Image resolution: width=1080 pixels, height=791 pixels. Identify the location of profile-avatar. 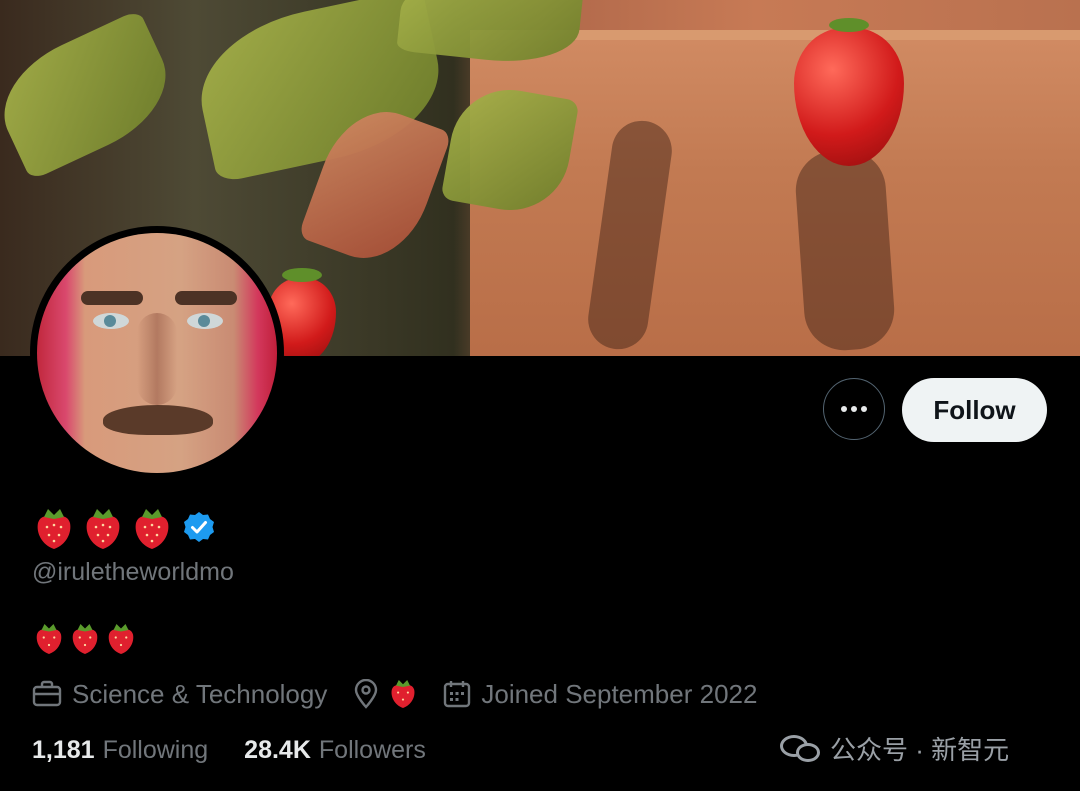
(157, 353).